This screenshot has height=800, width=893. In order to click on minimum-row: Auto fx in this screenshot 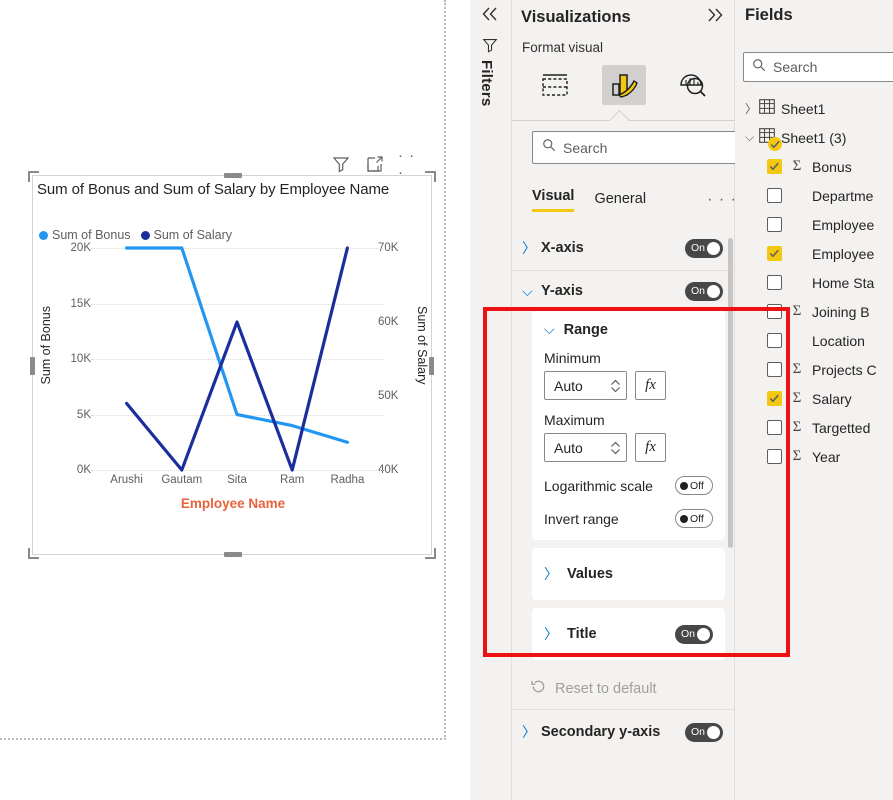, I will do `click(628, 385)`.